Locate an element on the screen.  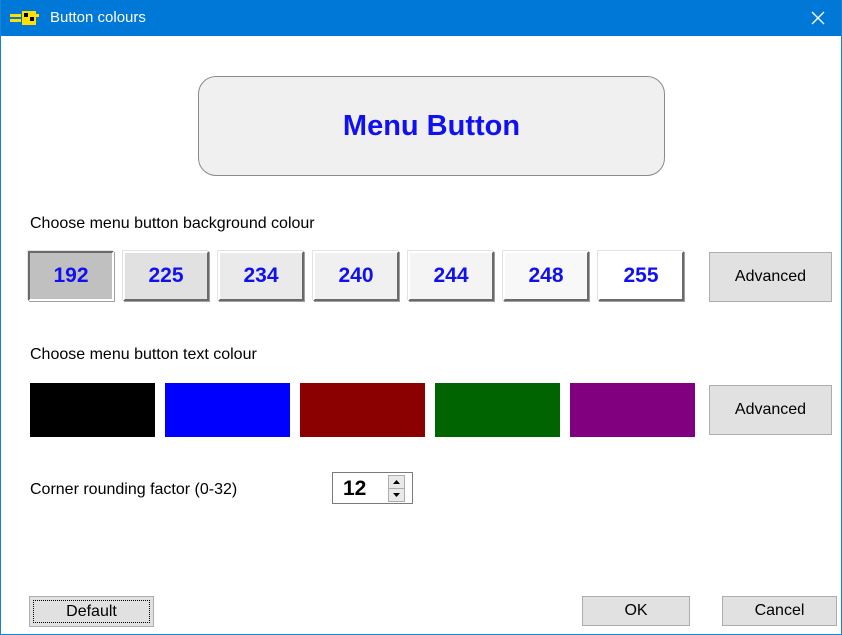
background-swatch-240: 240 is located at coordinates (356, 276).